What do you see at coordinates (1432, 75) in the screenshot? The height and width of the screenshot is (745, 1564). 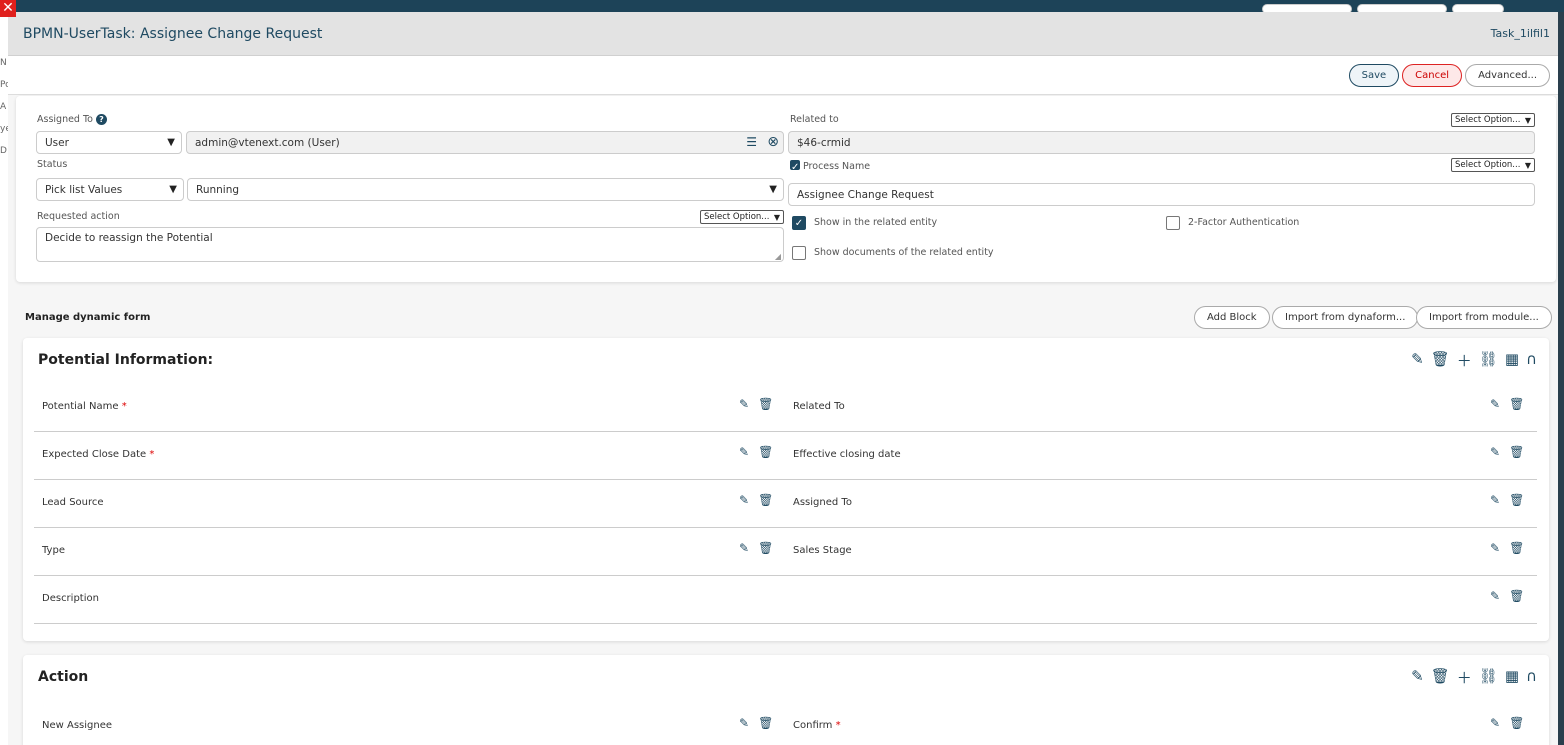 I see `cancel-button: Cancel` at bounding box center [1432, 75].